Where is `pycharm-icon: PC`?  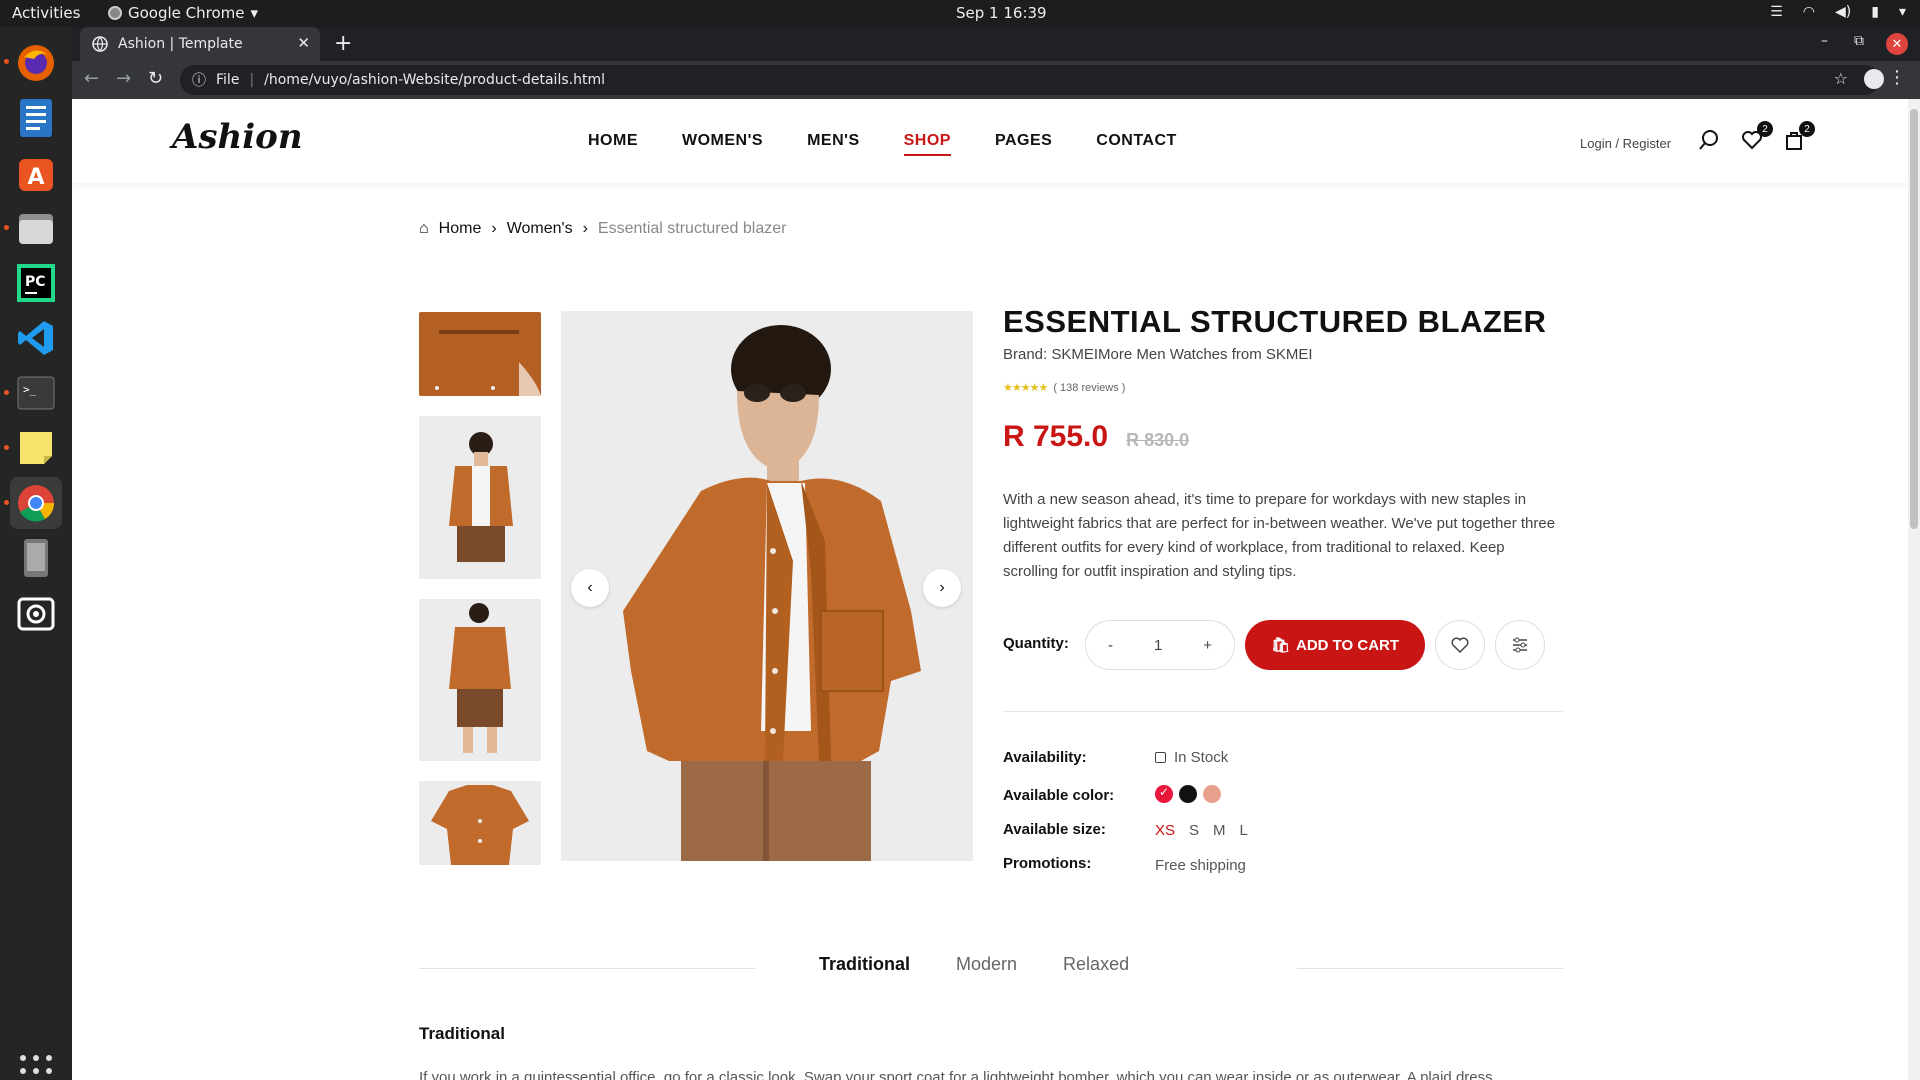 pycharm-icon: PC is located at coordinates (36, 283).